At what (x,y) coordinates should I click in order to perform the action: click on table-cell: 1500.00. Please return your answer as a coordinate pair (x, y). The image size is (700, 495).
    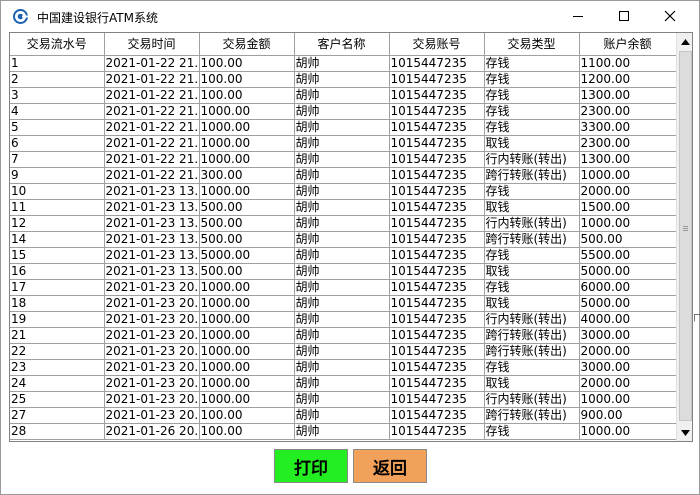
    Looking at the image, I should click on (628, 207).